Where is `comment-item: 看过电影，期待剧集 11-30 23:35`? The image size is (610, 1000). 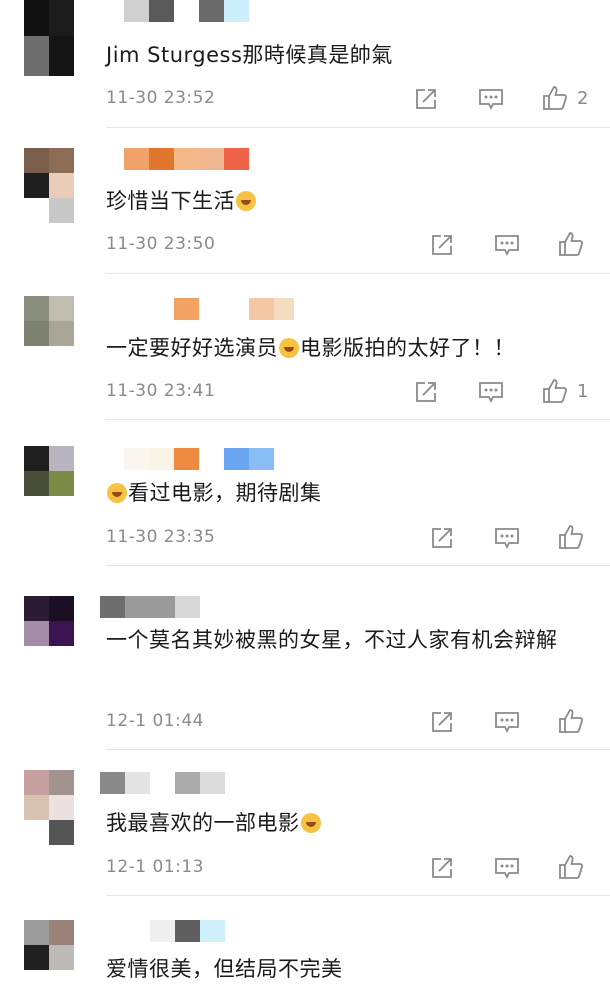 comment-item: 看过电影，期待剧集 11-30 23:35 is located at coordinates (305, 493).